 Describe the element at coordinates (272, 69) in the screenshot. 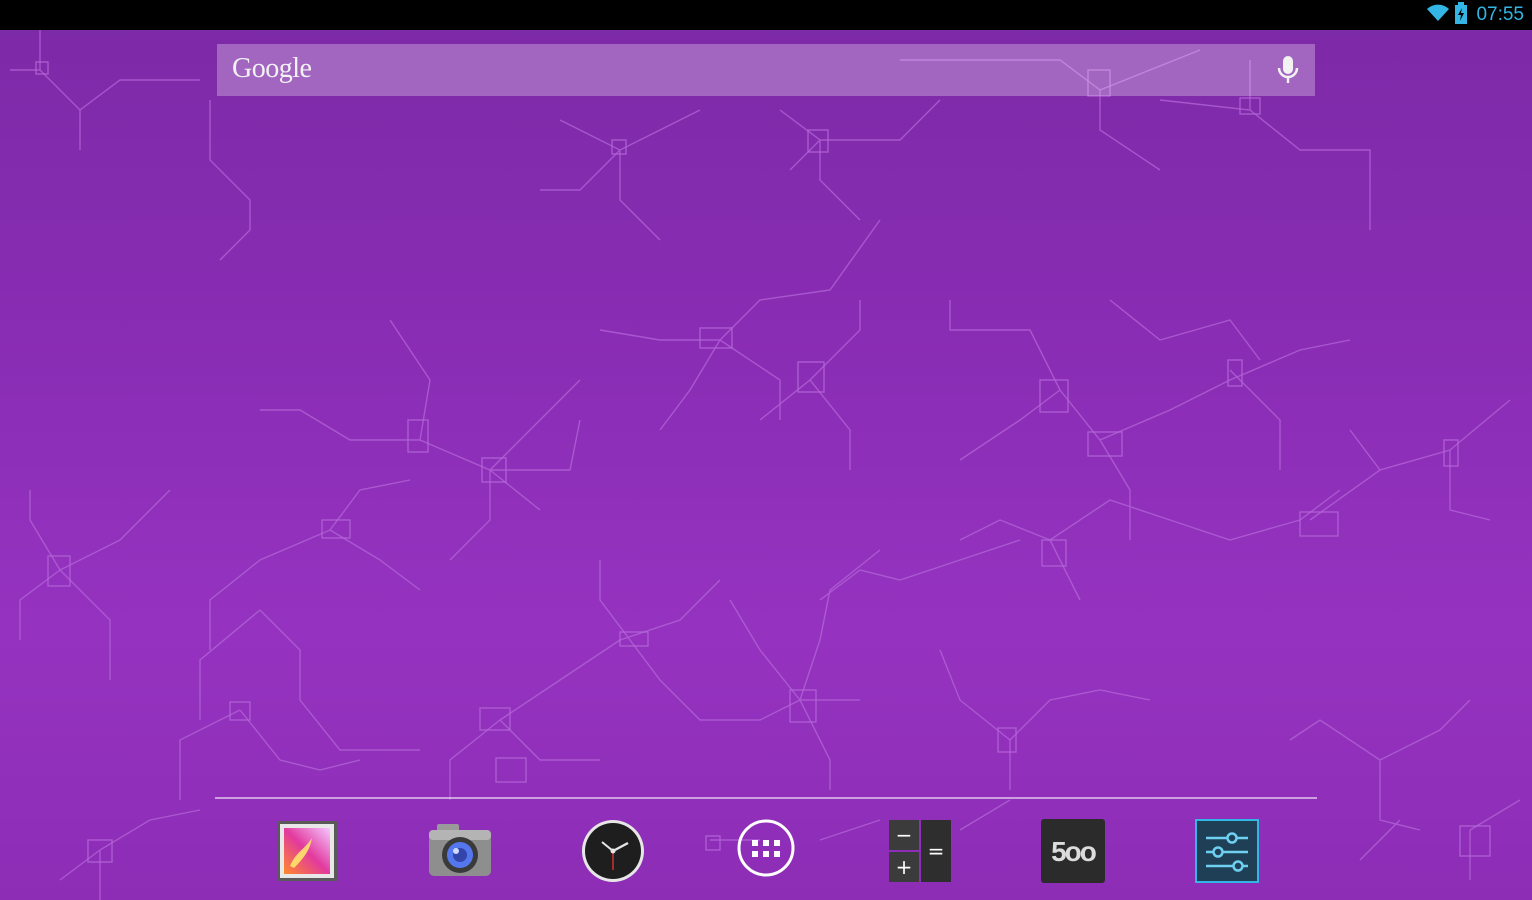

I see `google-logo: Google` at that location.